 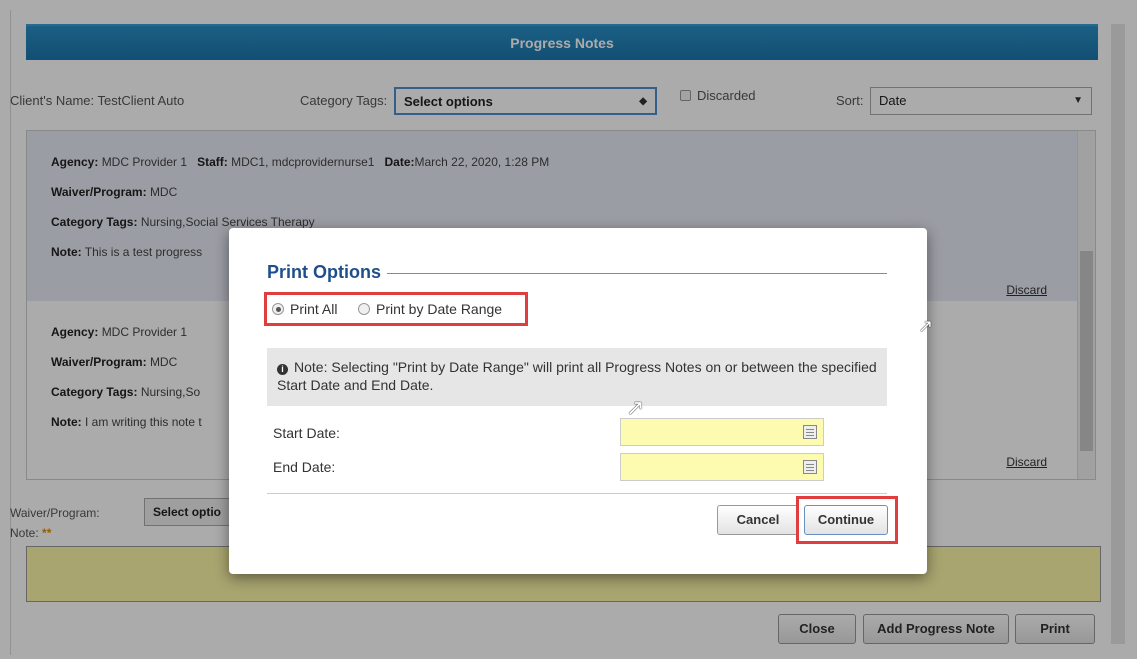 I want to click on radio-selected-icon, so click(x=278, y=309).